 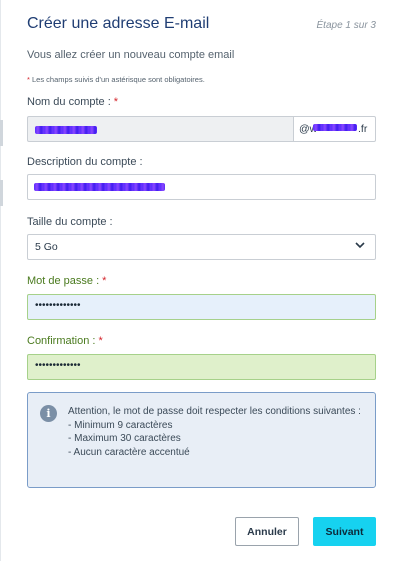 What do you see at coordinates (70, 222) in the screenshot?
I see `account-size-label: Taille du compte :` at bounding box center [70, 222].